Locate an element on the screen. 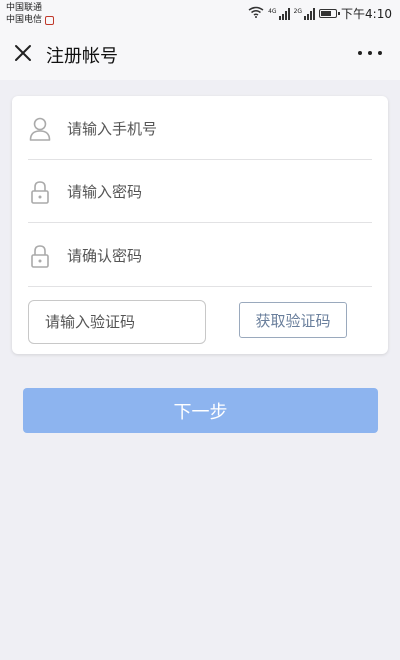 The width and height of the screenshot is (400, 660). carrier-badge-icon is located at coordinates (50, 20).